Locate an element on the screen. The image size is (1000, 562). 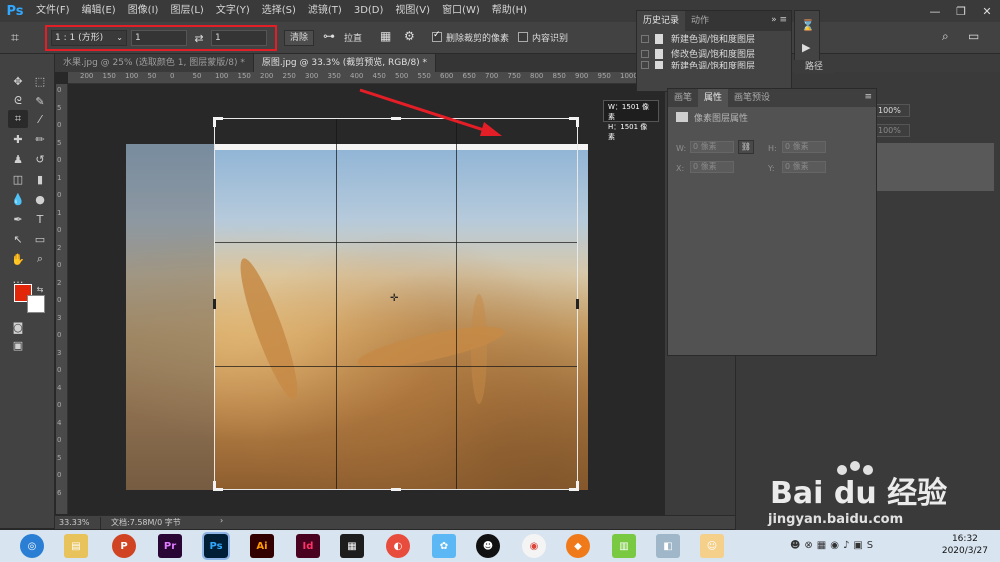
rectangle-tool-icon: ▭ is located at coordinates (40, 239).